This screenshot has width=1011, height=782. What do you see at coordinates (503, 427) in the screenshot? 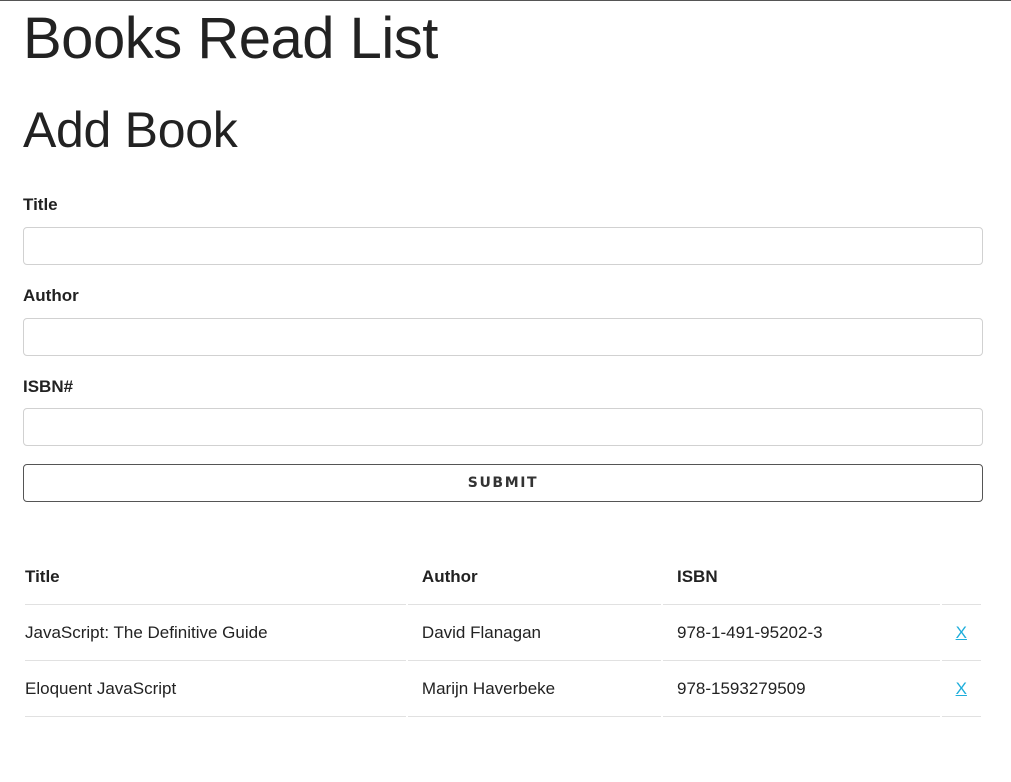
I see `isbn-input` at bounding box center [503, 427].